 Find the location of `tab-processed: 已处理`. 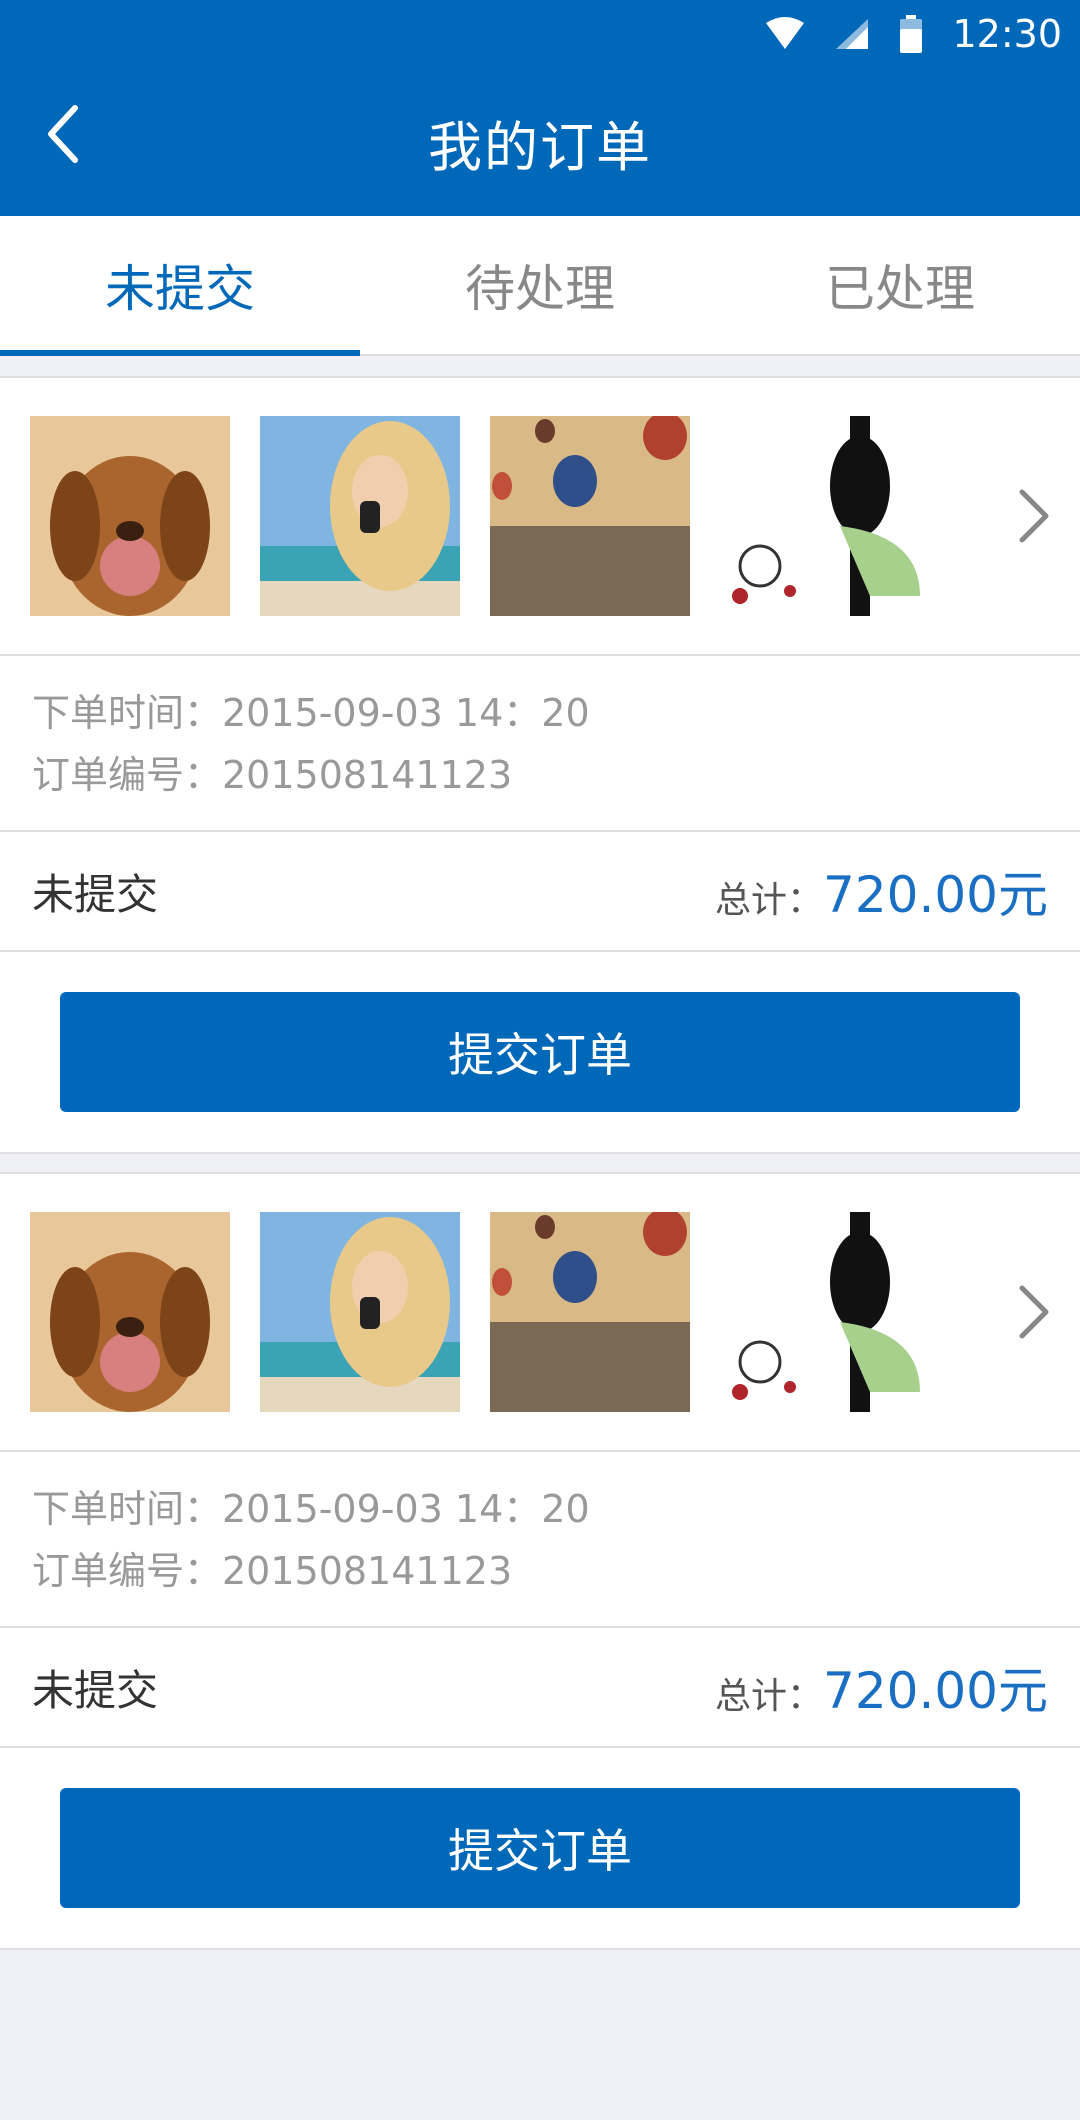

tab-processed: 已处理 is located at coordinates (900, 285).